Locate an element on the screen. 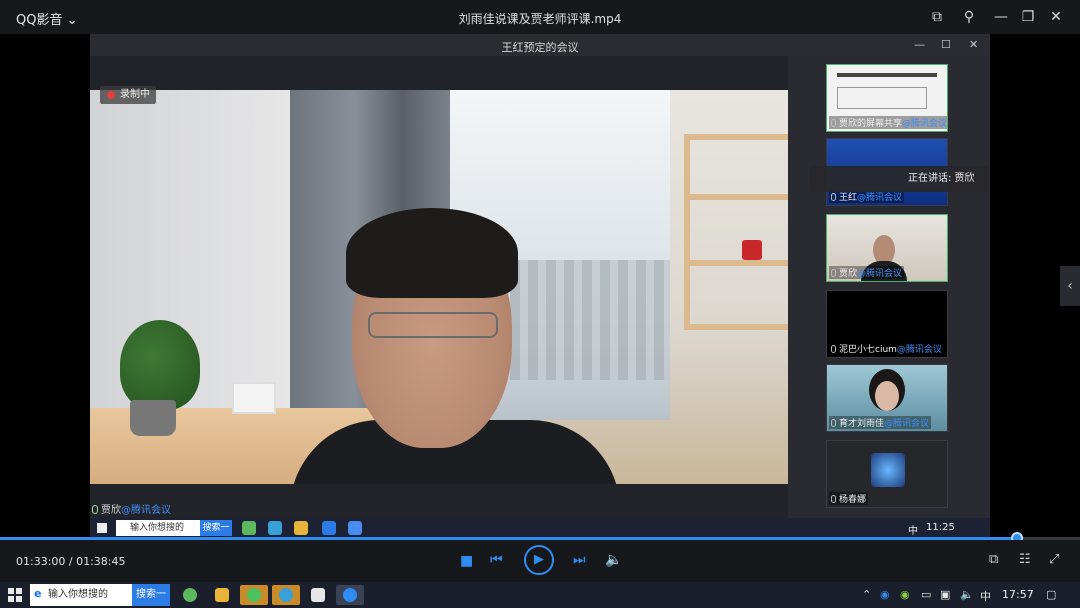 This screenshot has height=608, width=1080. fullscreen-icon: ⤢ is located at coordinates (1054, 559).